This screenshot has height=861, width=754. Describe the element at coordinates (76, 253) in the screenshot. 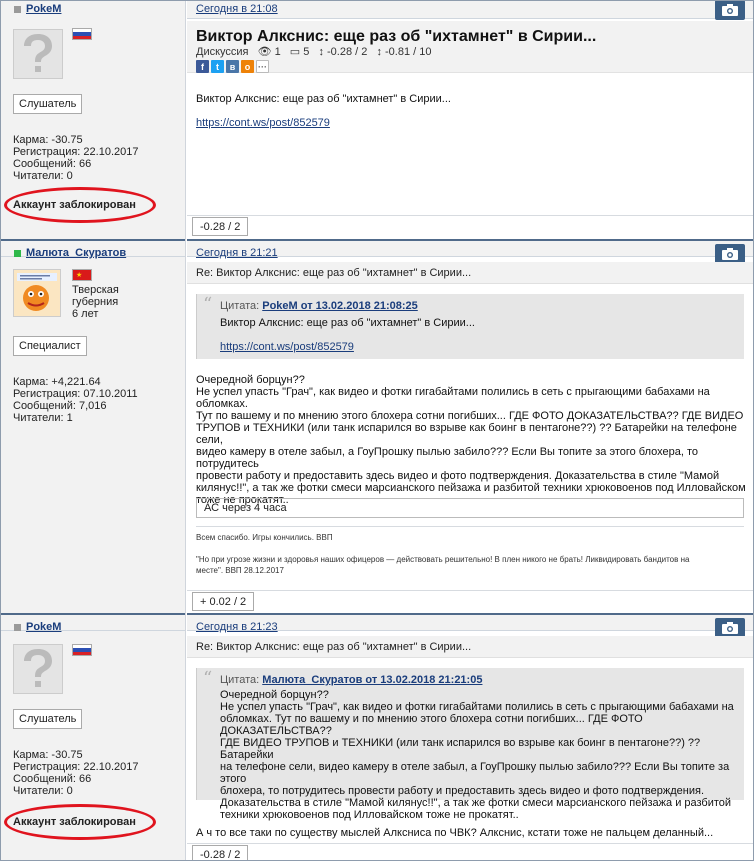

I see `username-link: Малюта_Скуратов` at that location.